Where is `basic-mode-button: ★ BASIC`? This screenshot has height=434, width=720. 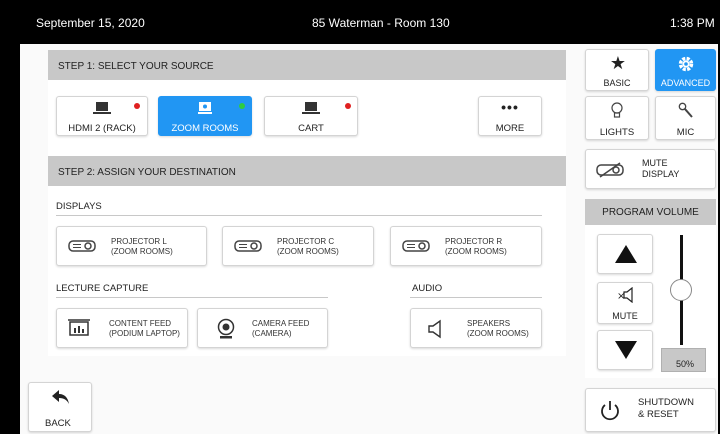 basic-mode-button: ★ BASIC is located at coordinates (617, 70).